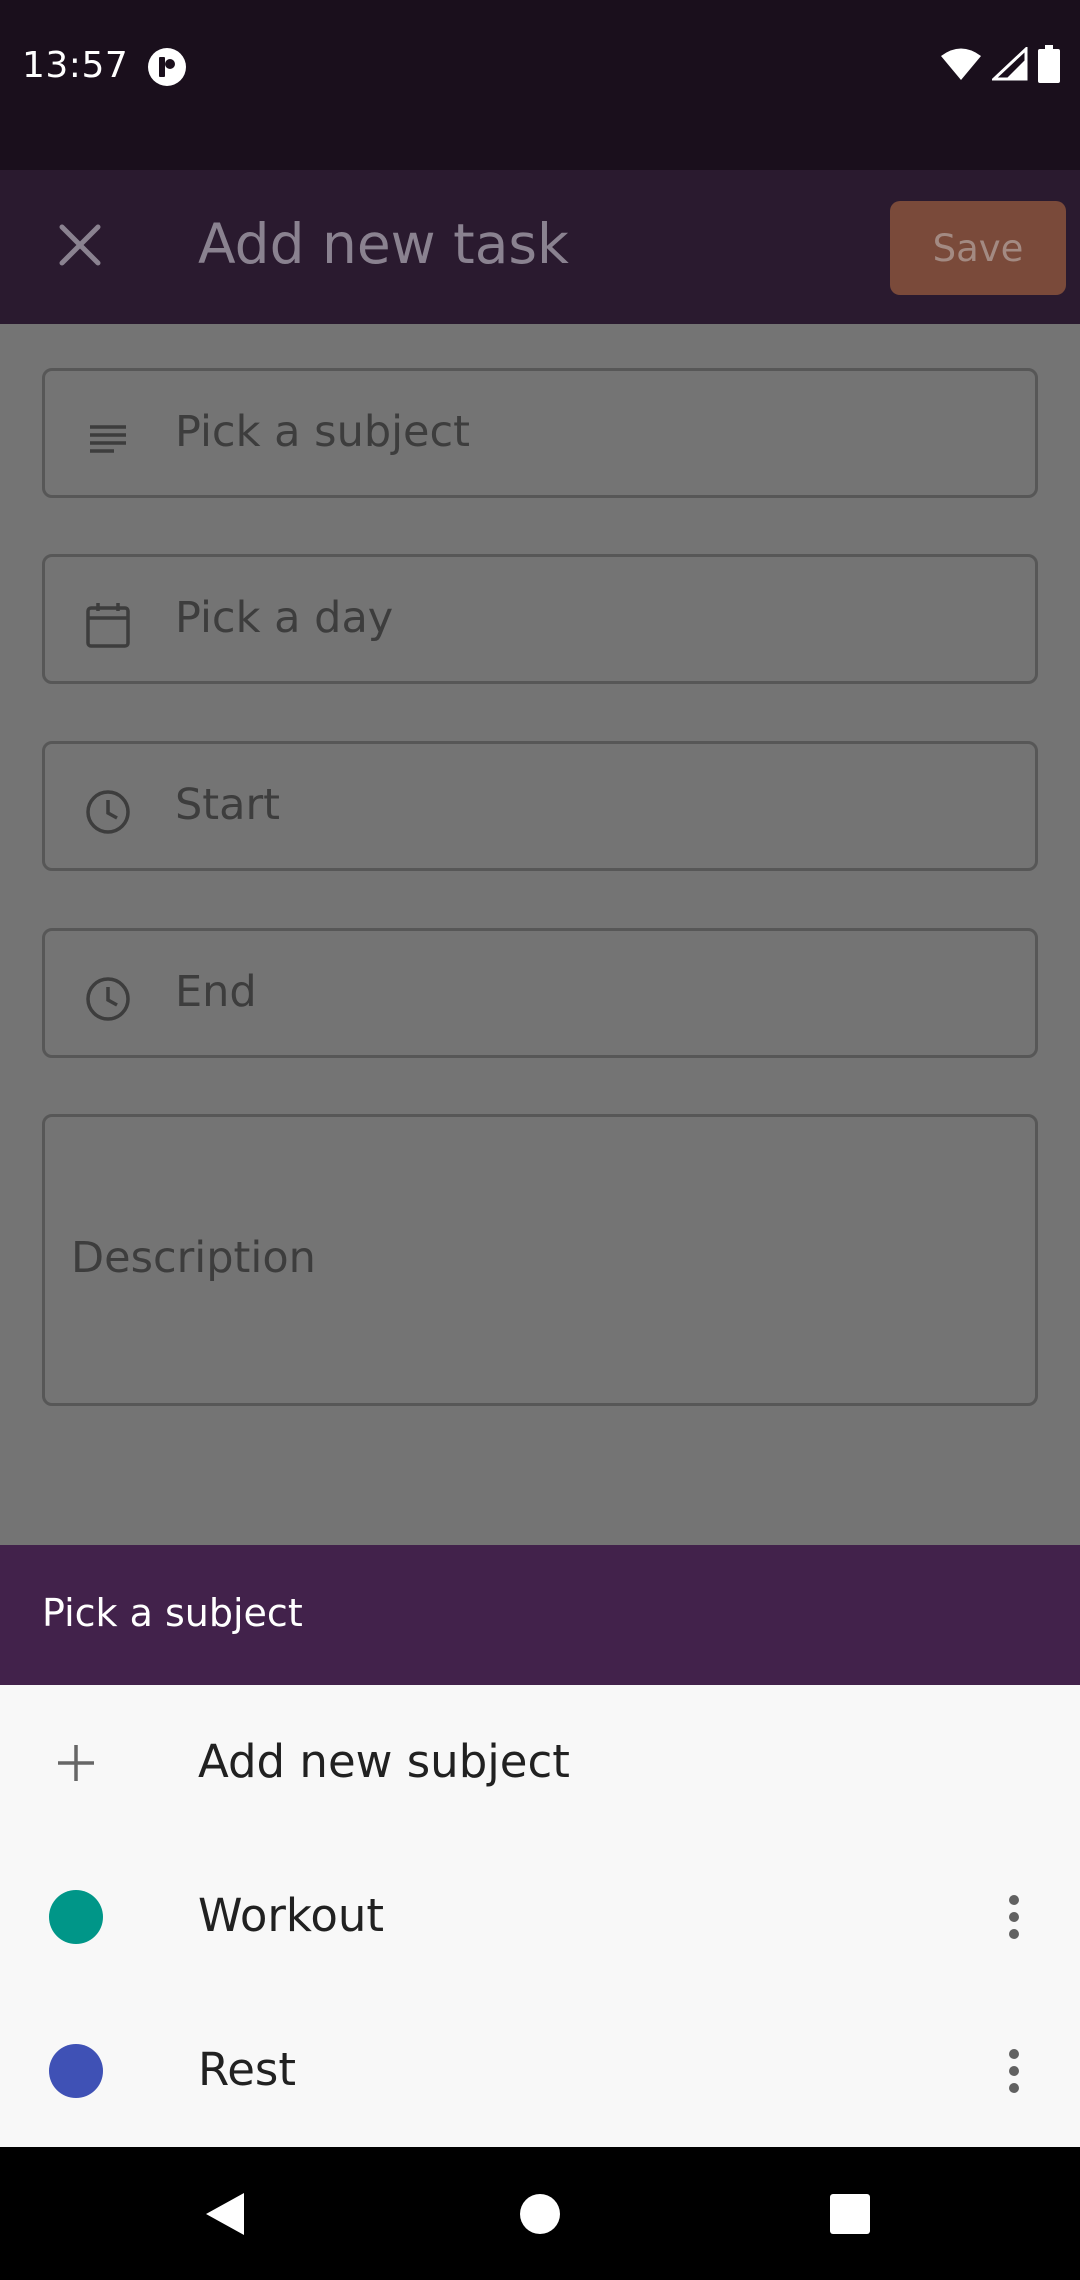 The width and height of the screenshot is (1080, 2280). I want to click on page-title: Add new task, so click(383, 244).